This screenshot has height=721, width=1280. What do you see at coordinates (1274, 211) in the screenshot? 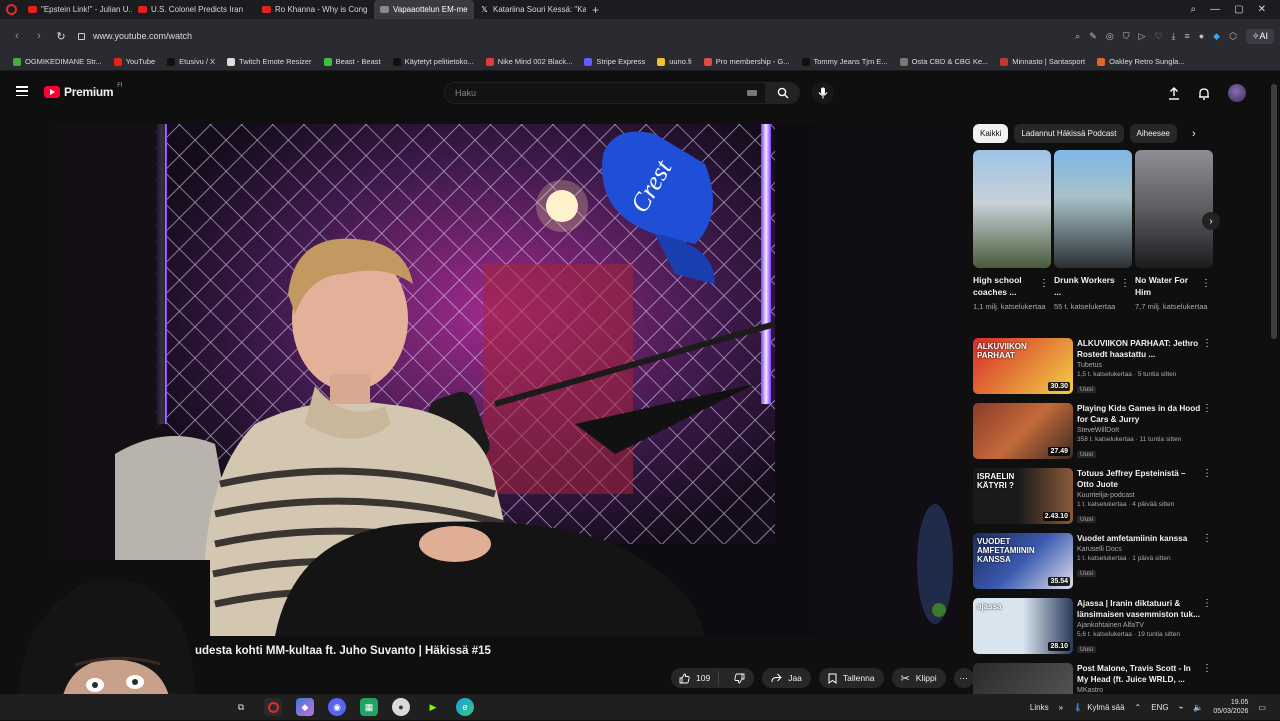
I see `scrollbar-thumb` at bounding box center [1274, 211].